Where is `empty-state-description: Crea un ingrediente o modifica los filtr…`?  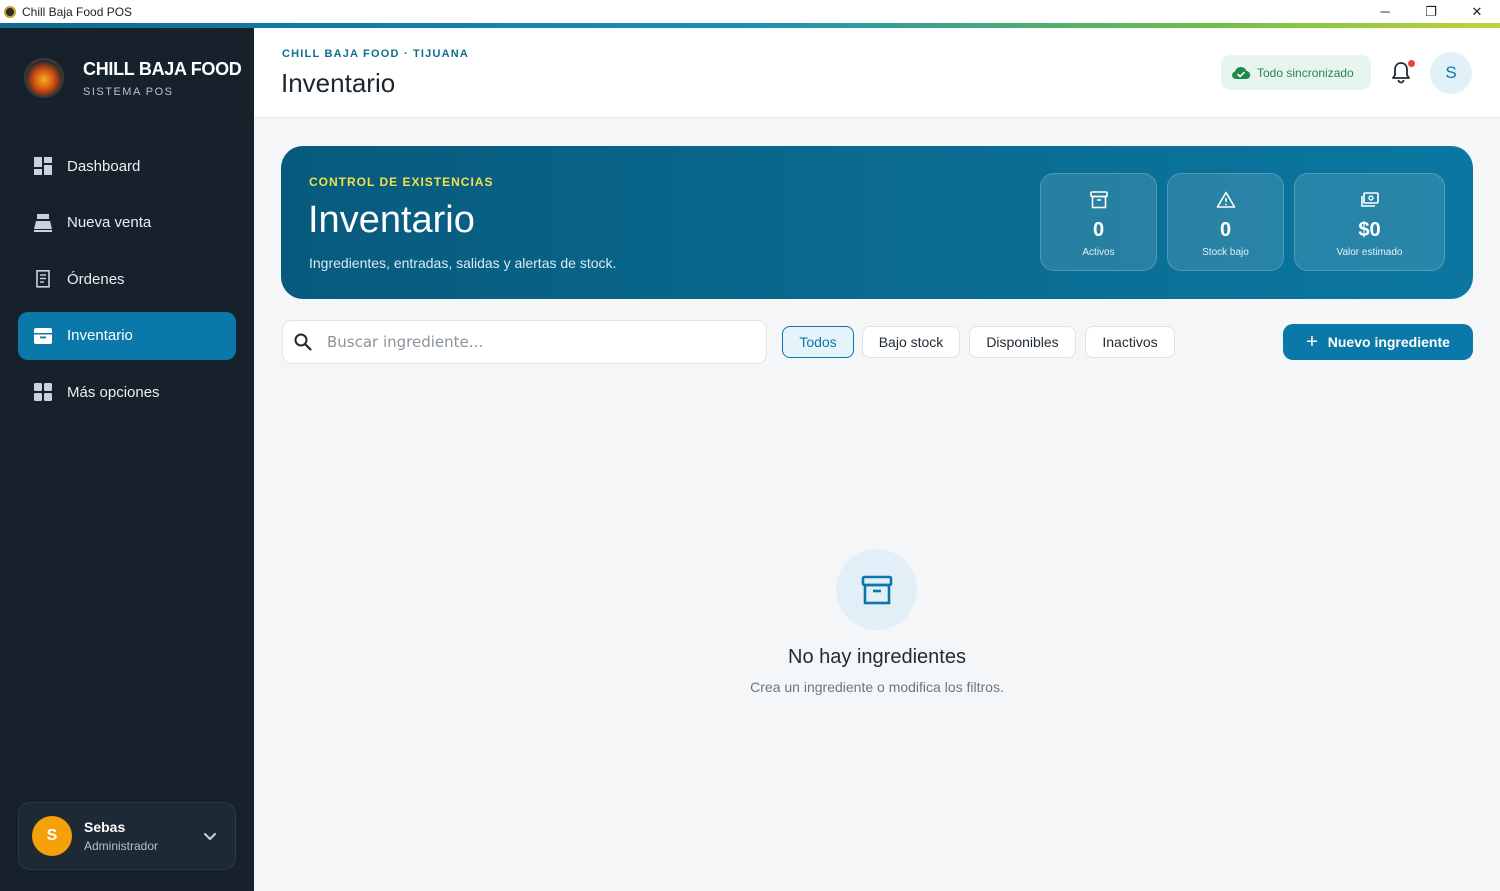 empty-state-description: Crea un ingrediente o modifica los filtr… is located at coordinates (877, 687).